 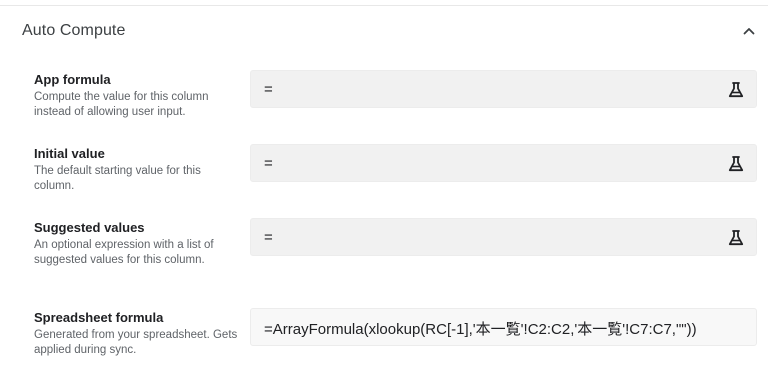 I want to click on field-title: Suggested values, so click(x=89, y=227).